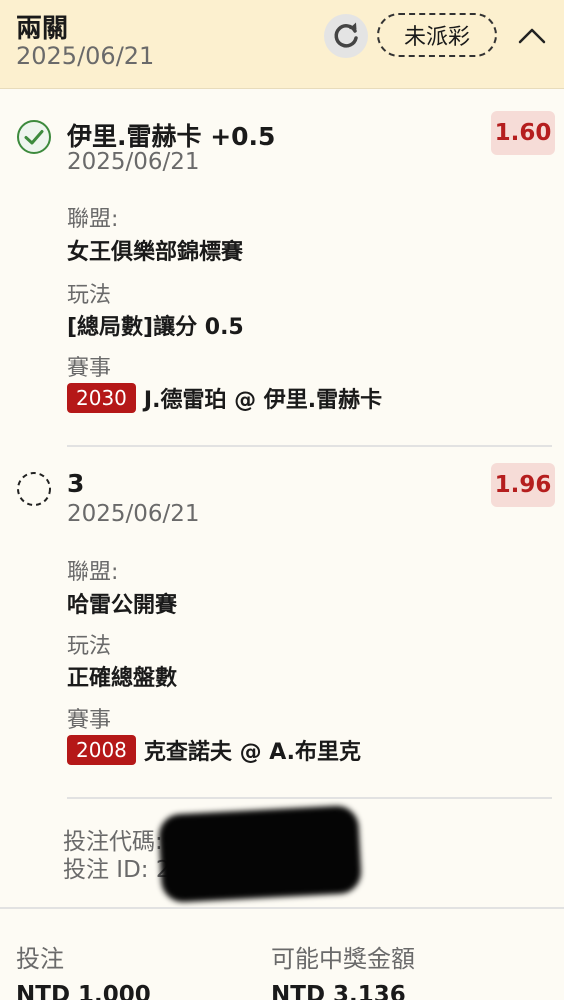 Image resolution: width=564 pixels, height=1000 pixels. What do you see at coordinates (85, 56) in the screenshot?
I see `bet-date: 2025/06/21` at bounding box center [85, 56].